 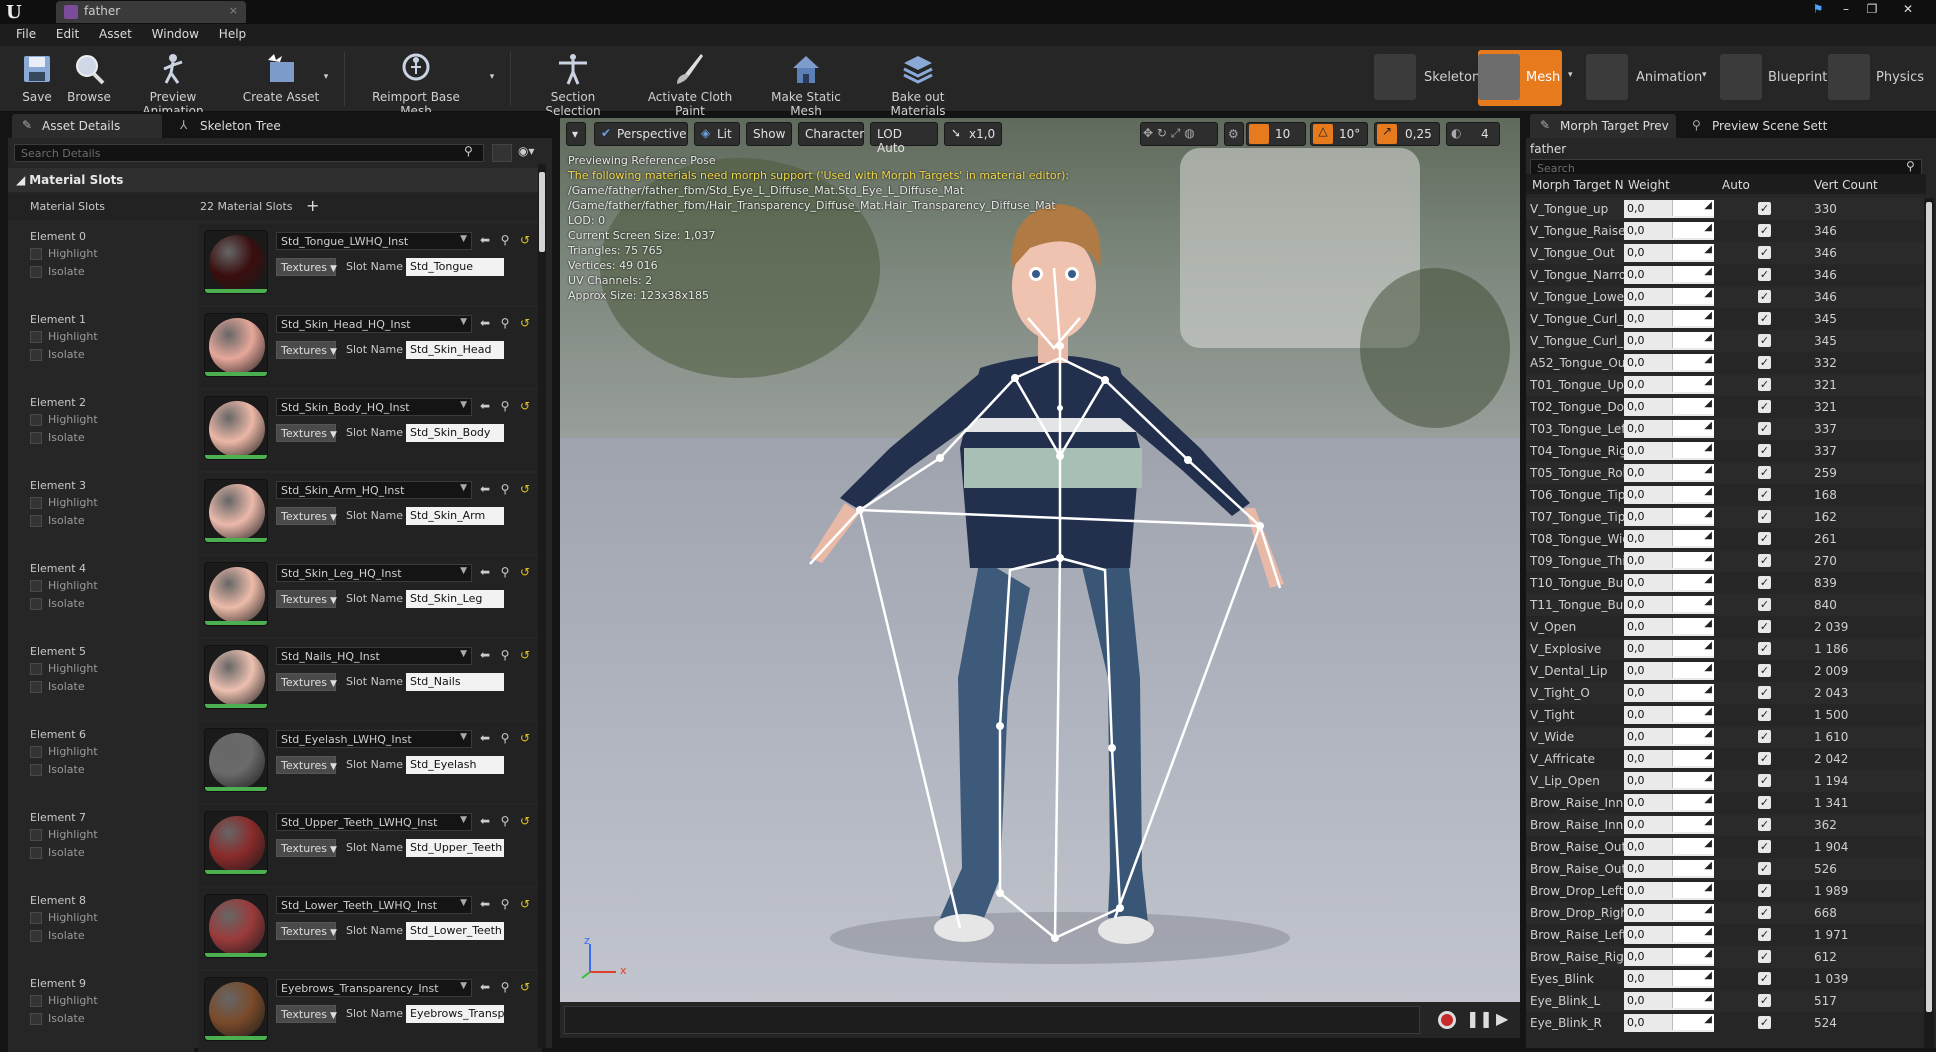 I want to click on morph-target-row: T02_Tongue_Down 0,0 ◢ ✓ 321, so click(x=1726, y=407).